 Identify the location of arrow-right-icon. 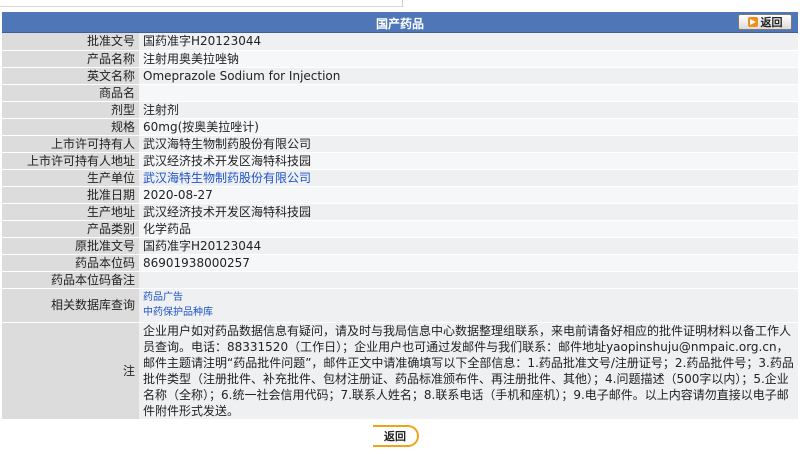
(752, 22).